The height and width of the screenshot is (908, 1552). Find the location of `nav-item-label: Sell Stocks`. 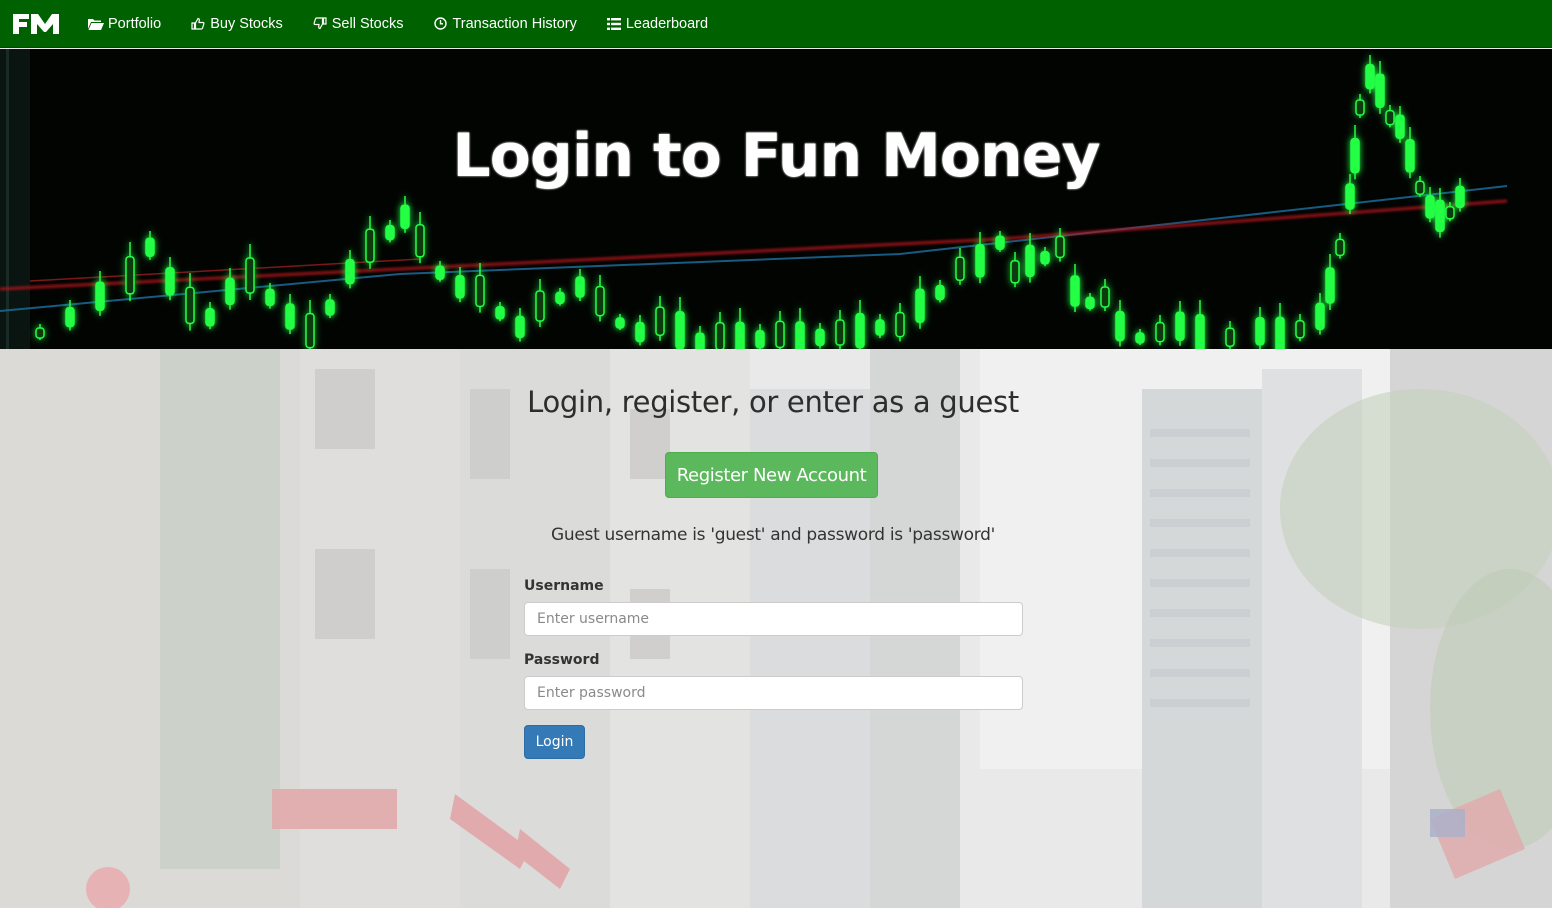

nav-item-label: Sell Stocks is located at coordinates (367, 23).